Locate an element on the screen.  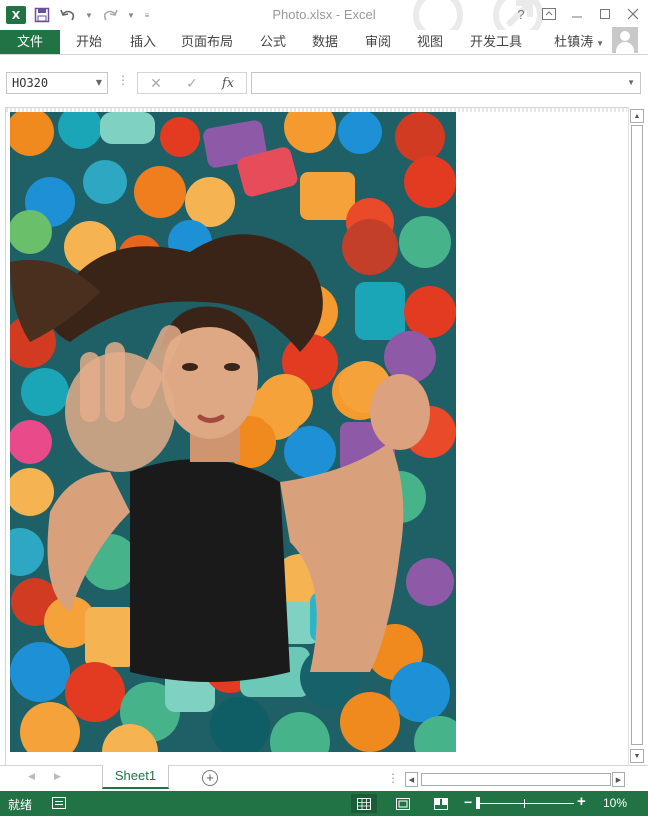
tab-data: 数据 is located at coordinates (325, 42).